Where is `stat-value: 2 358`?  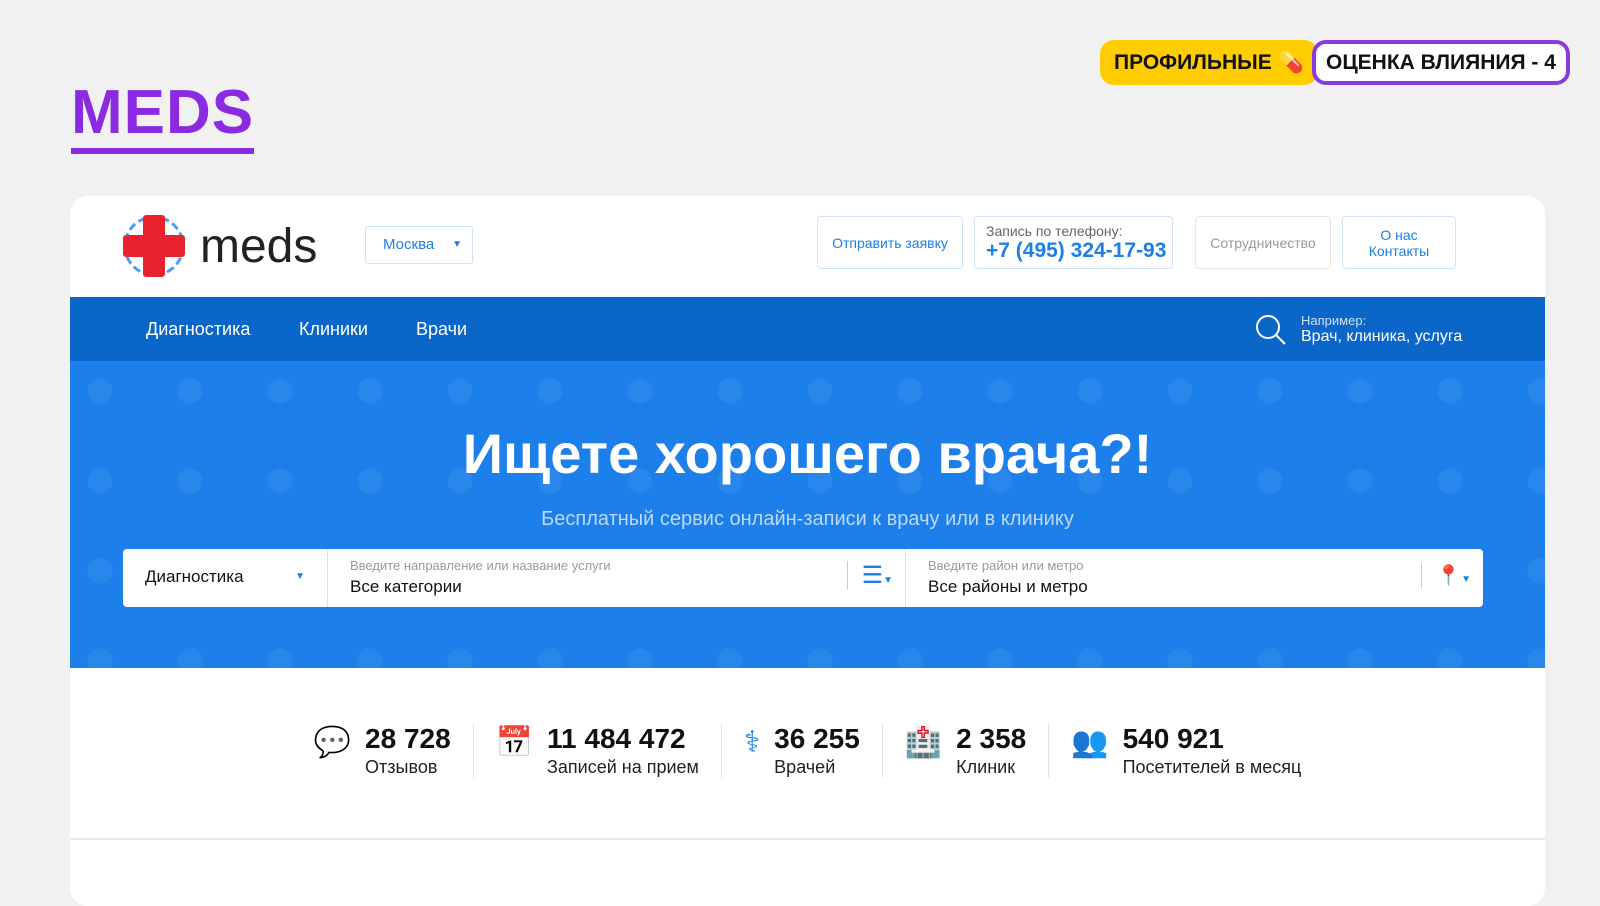
stat-value: 2 358 is located at coordinates (991, 738).